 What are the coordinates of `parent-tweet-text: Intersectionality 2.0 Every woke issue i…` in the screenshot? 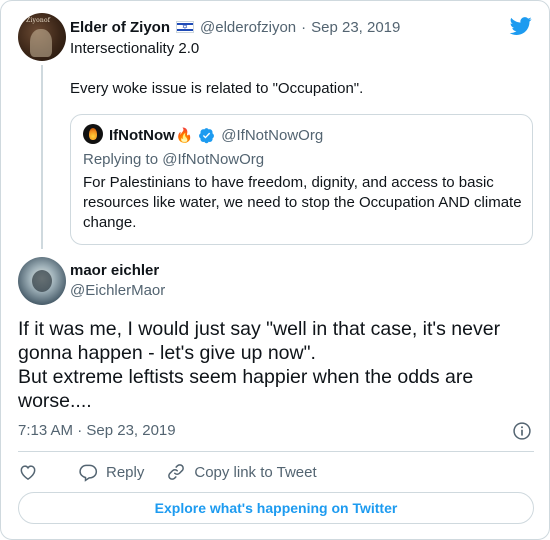 It's located at (217, 68).